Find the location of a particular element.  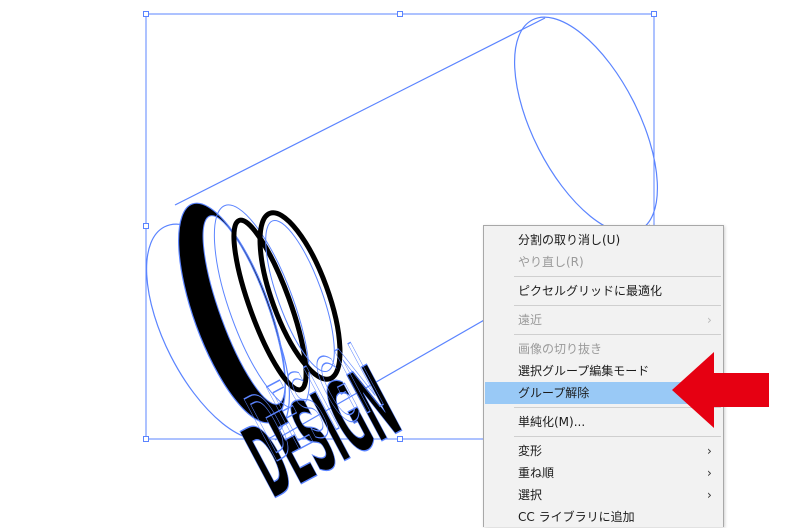

menu-item-label: グループ解除 is located at coordinates (554, 393).